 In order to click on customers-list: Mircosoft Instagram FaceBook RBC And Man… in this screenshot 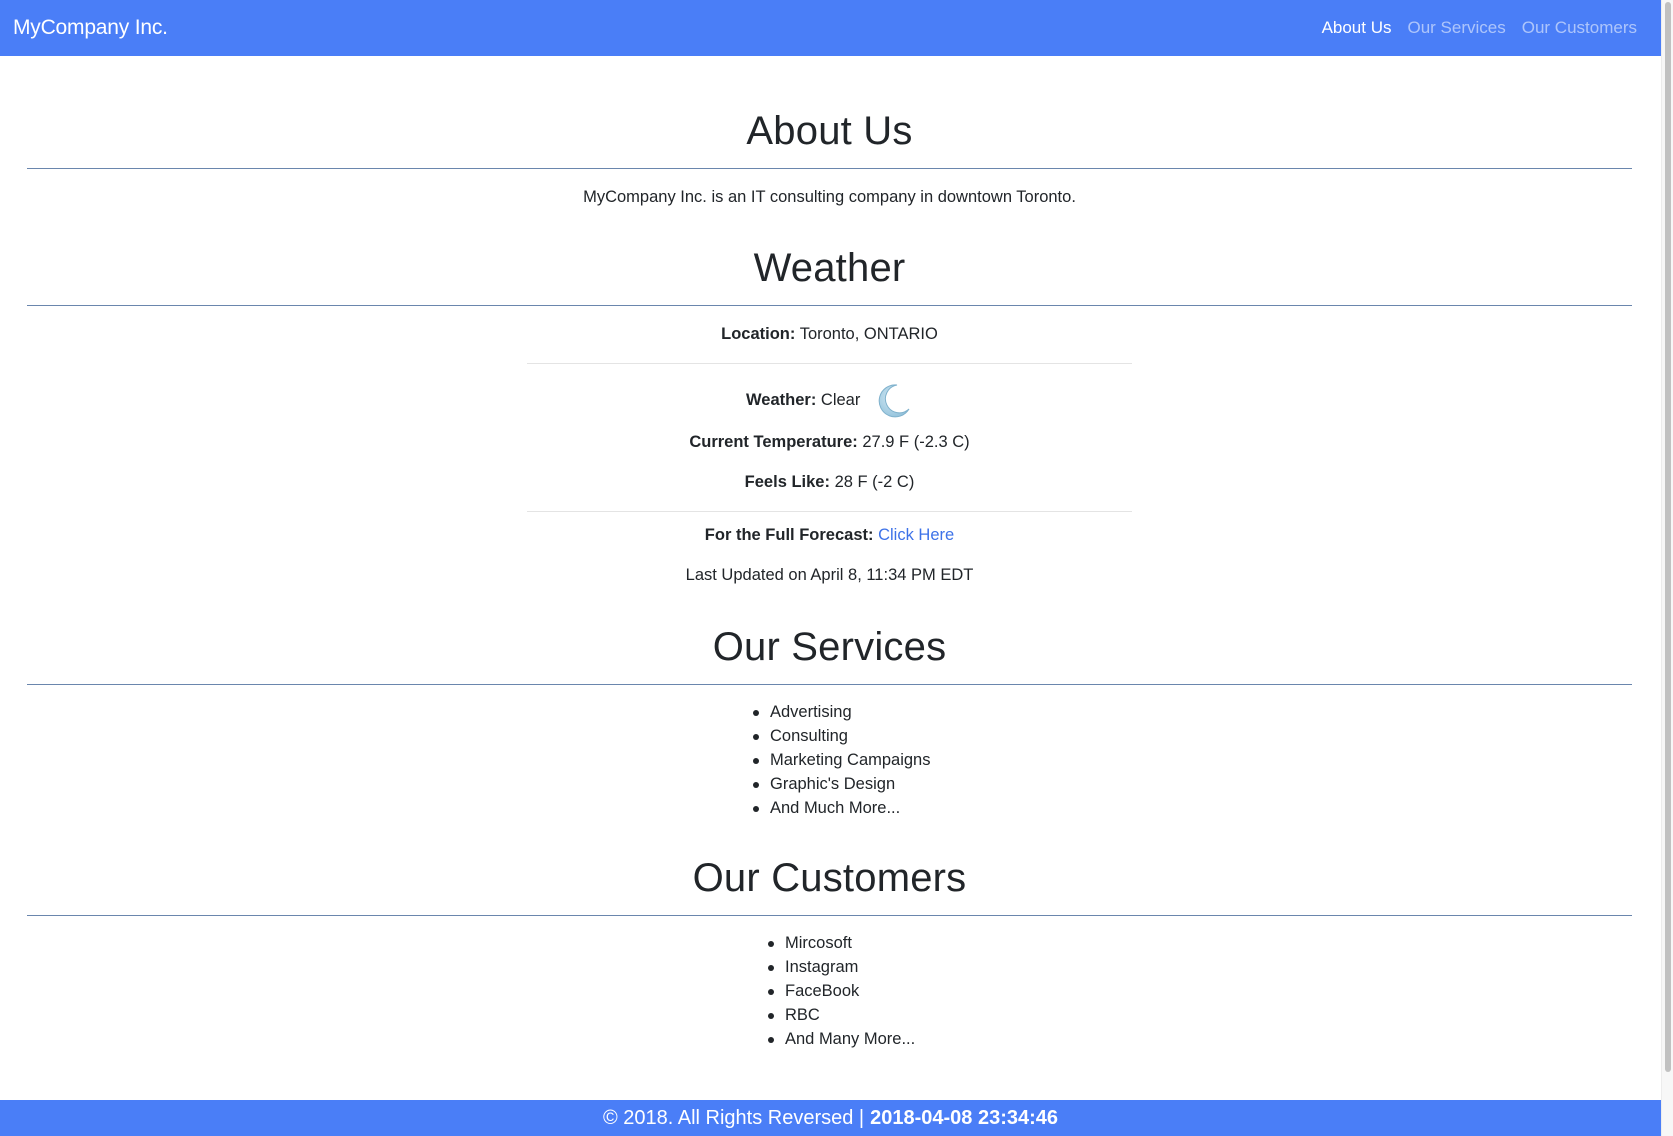, I will do `click(1200, 991)`.